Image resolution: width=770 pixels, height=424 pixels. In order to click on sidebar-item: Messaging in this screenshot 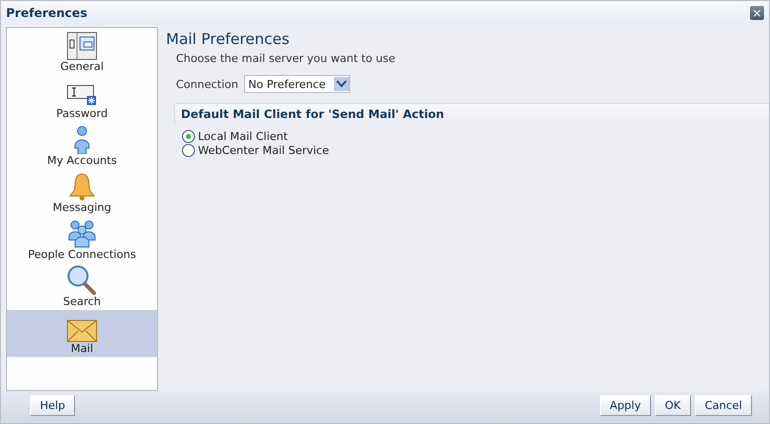, I will do `click(82, 192)`.